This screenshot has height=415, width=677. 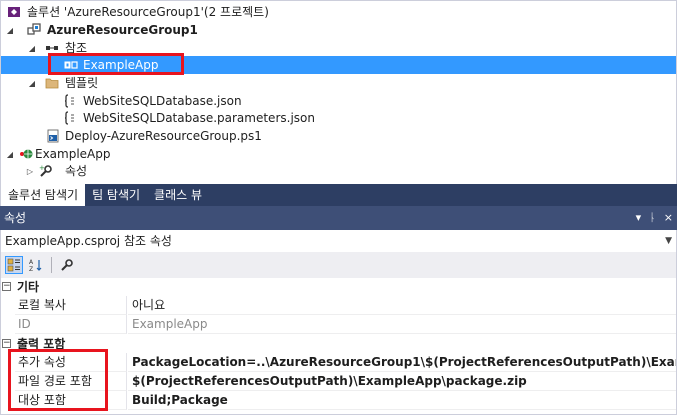 What do you see at coordinates (338, 118) in the screenshot?
I see `tree-item-parameters-file: WebSiteSQLDatabase.parameters.json` at bounding box center [338, 118].